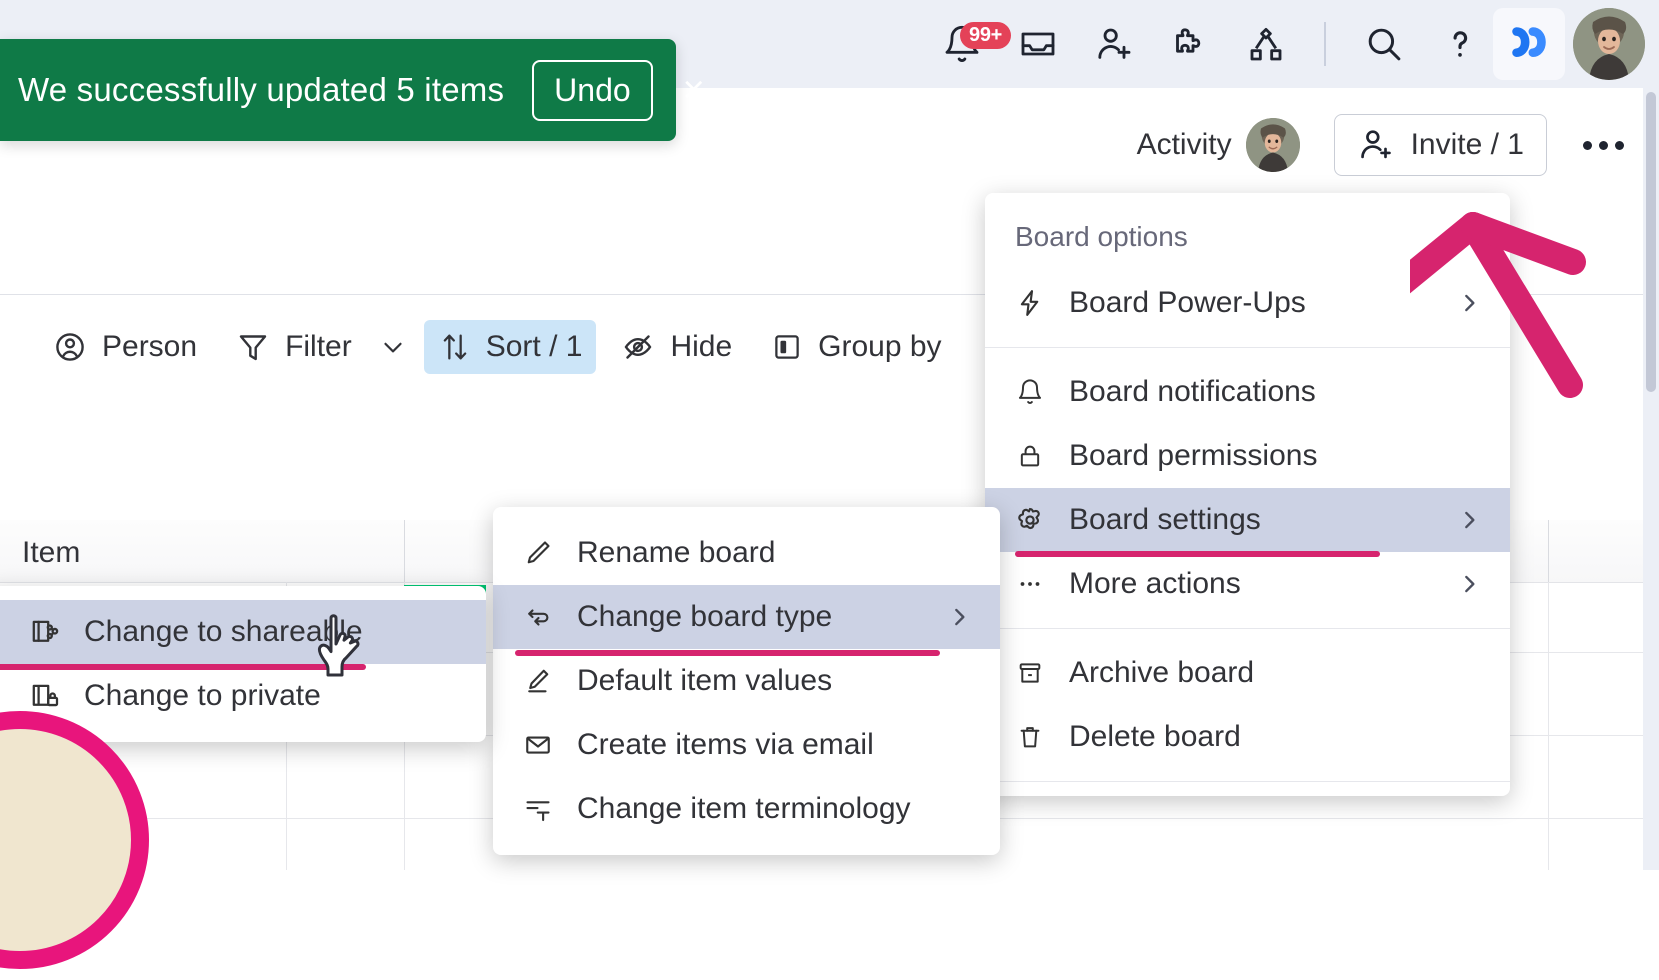 Image resolution: width=1659 pixels, height=980 pixels. Describe the element at coordinates (694, 90) in the screenshot. I see `close-icon: ×` at that location.